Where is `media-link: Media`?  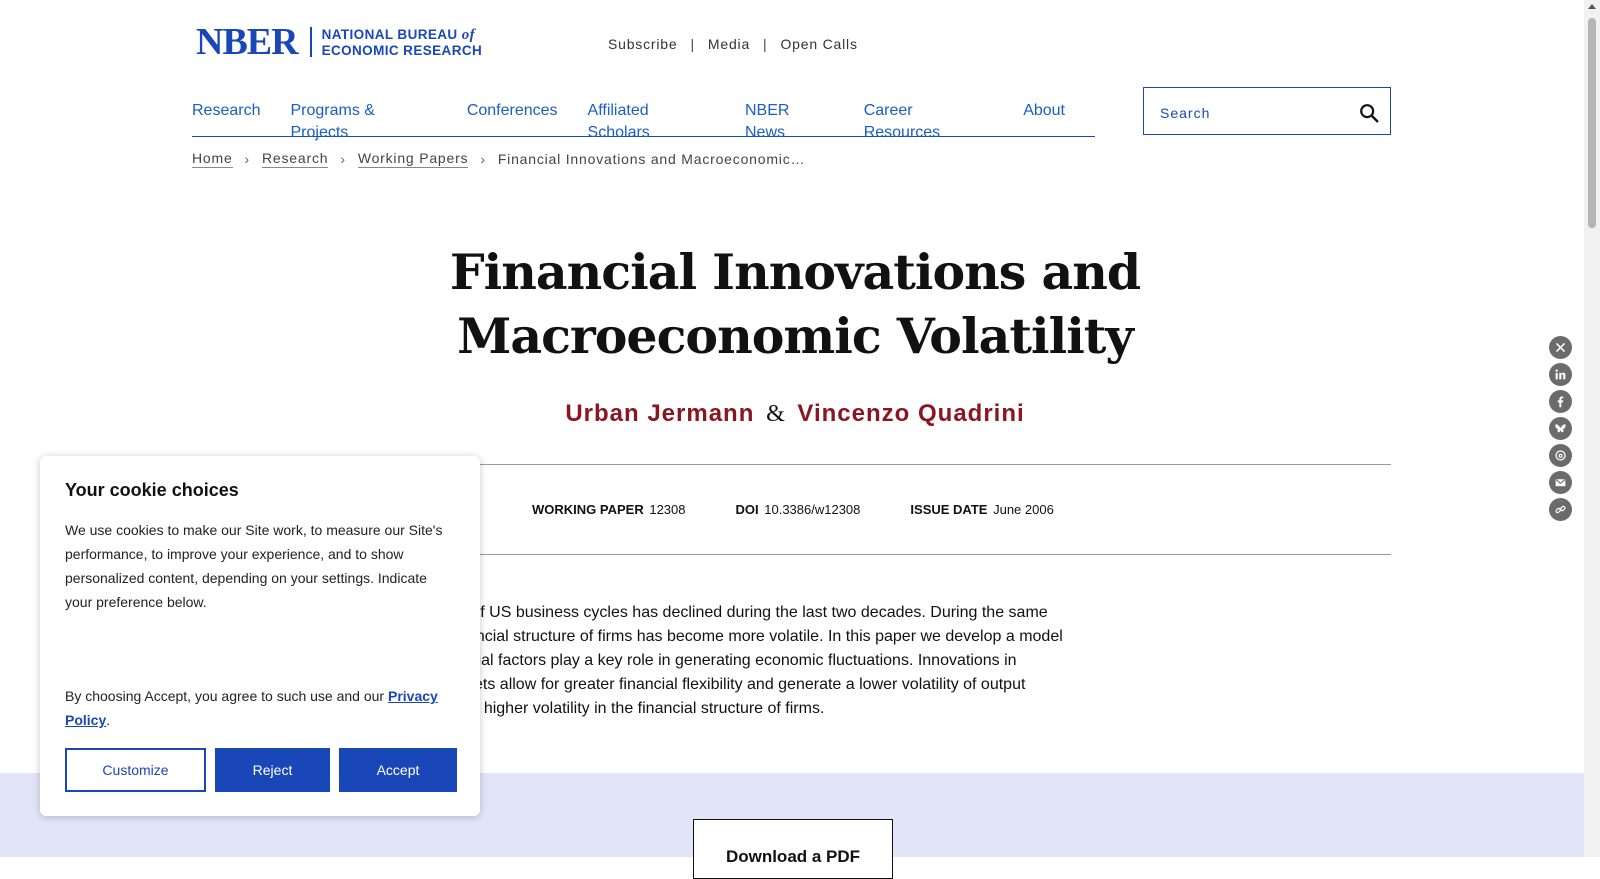 media-link: Media is located at coordinates (729, 44).